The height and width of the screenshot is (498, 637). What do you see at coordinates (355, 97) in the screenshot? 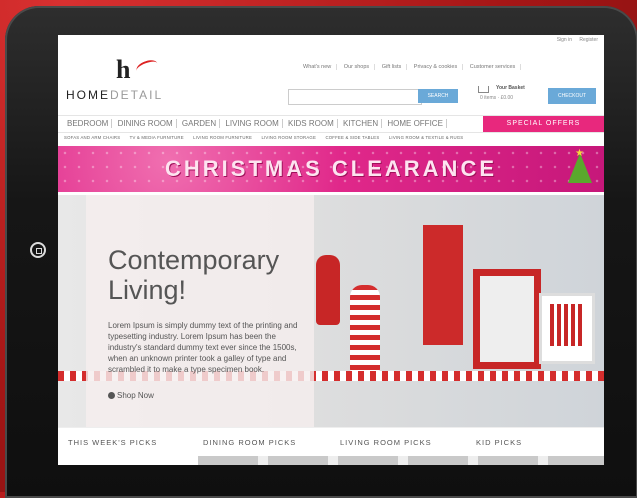
I see `search-input` at bounding box center [355, 97].